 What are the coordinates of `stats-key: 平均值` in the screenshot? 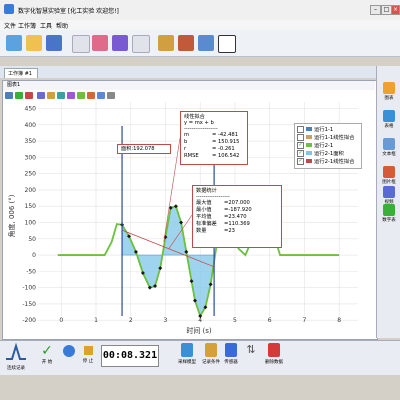 It's located at (204, 217).